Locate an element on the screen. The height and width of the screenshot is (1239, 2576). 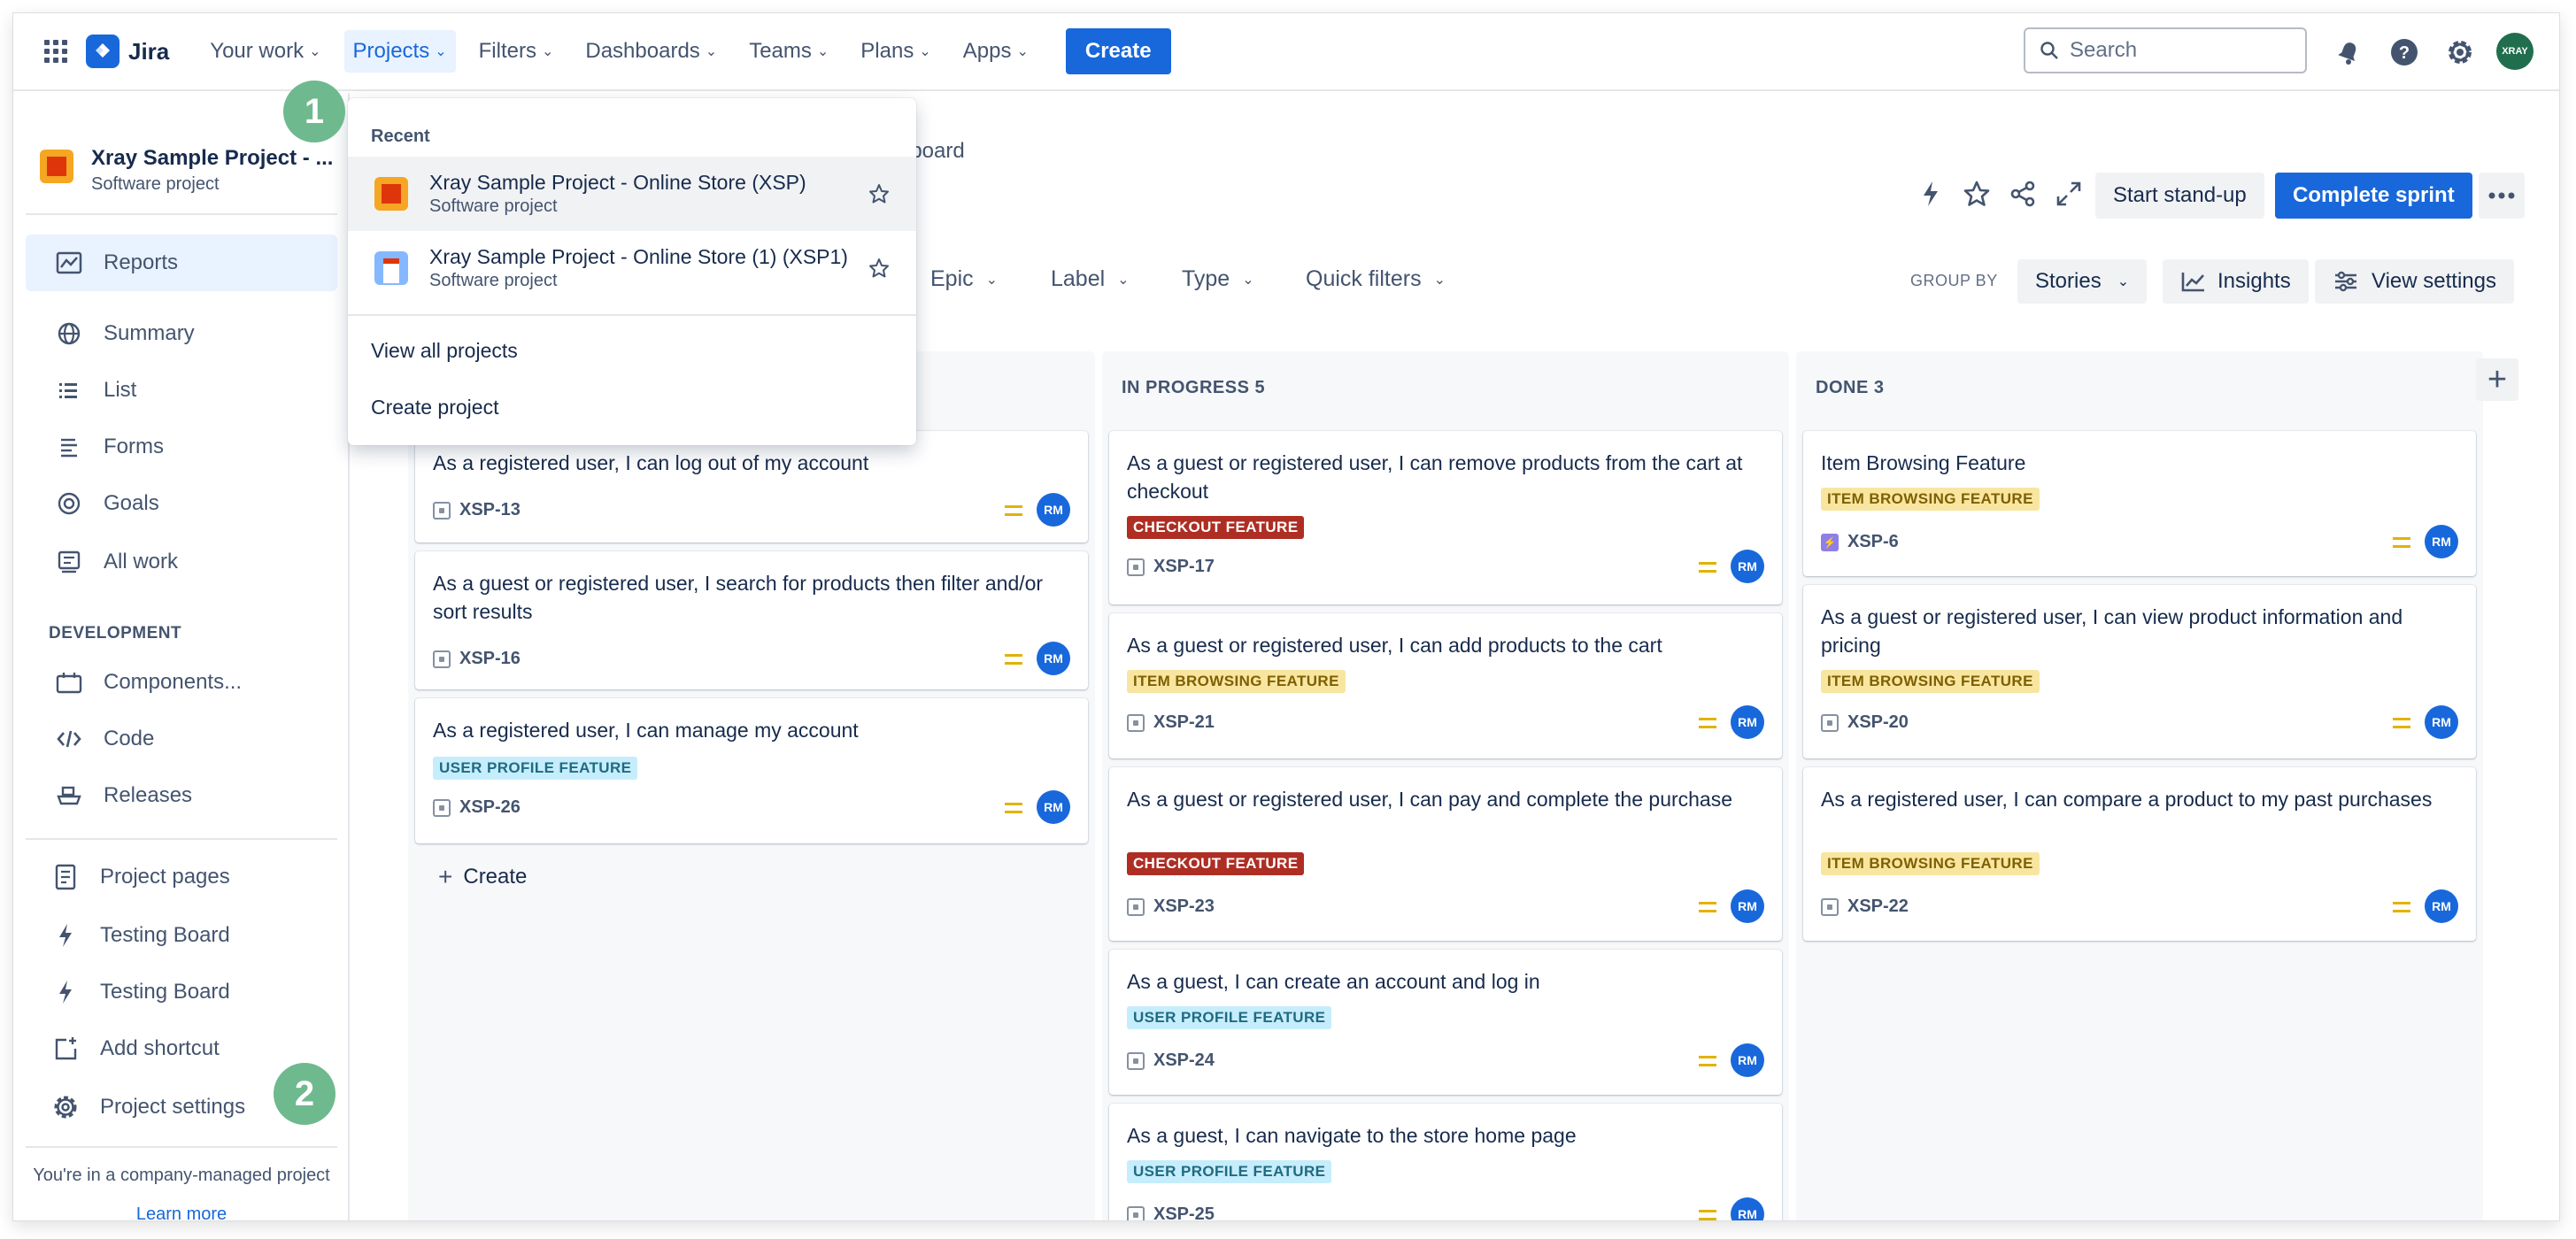
sidebar-item-label: Goals is located at coordinates (131, 503).